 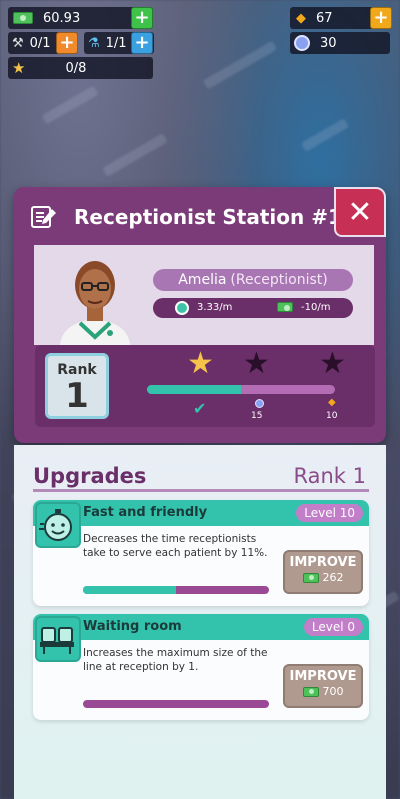 What do you see at coordinates (67, 43) in the screenshot?
I see `add-builder-button: +` at bounding box center [67, 43].